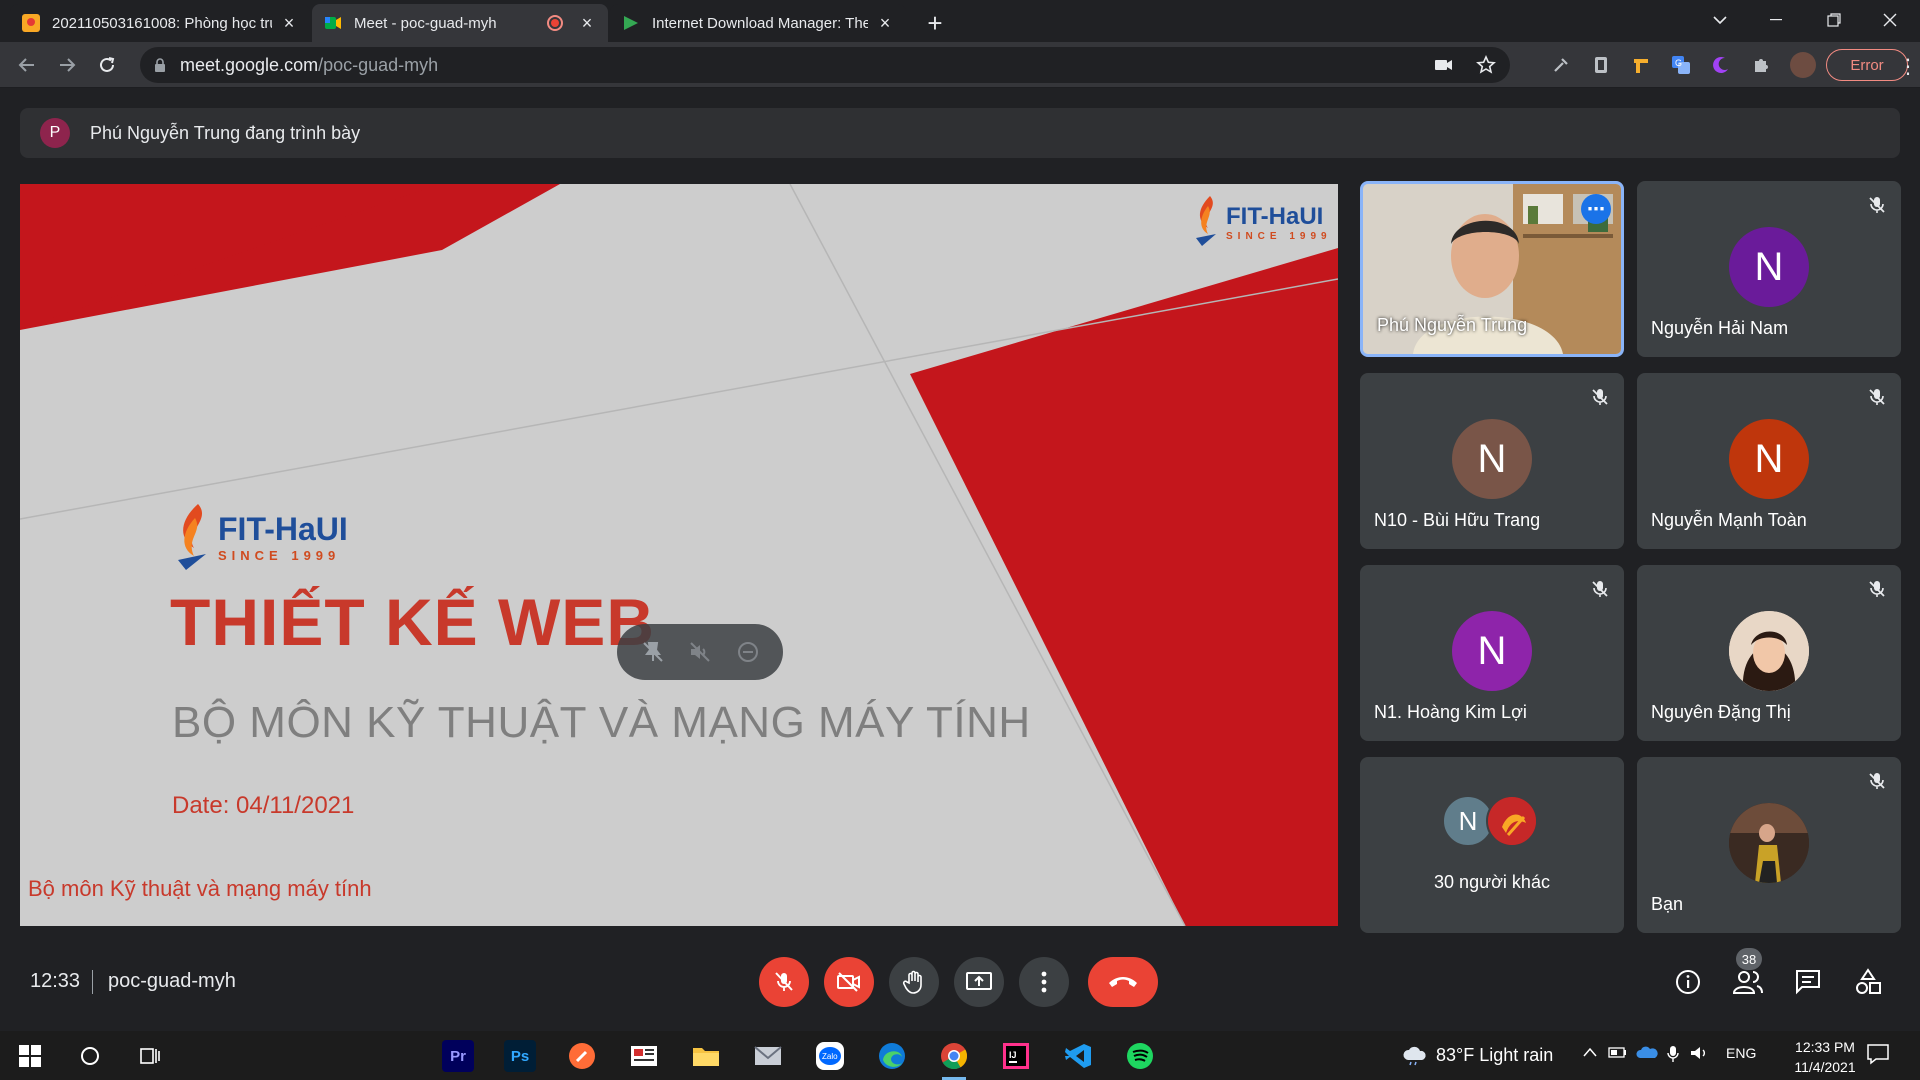 Image resolution: width=1920 pixels, height=1080 pixels. I want to click on vscode-icon, so click(1078, 1056).